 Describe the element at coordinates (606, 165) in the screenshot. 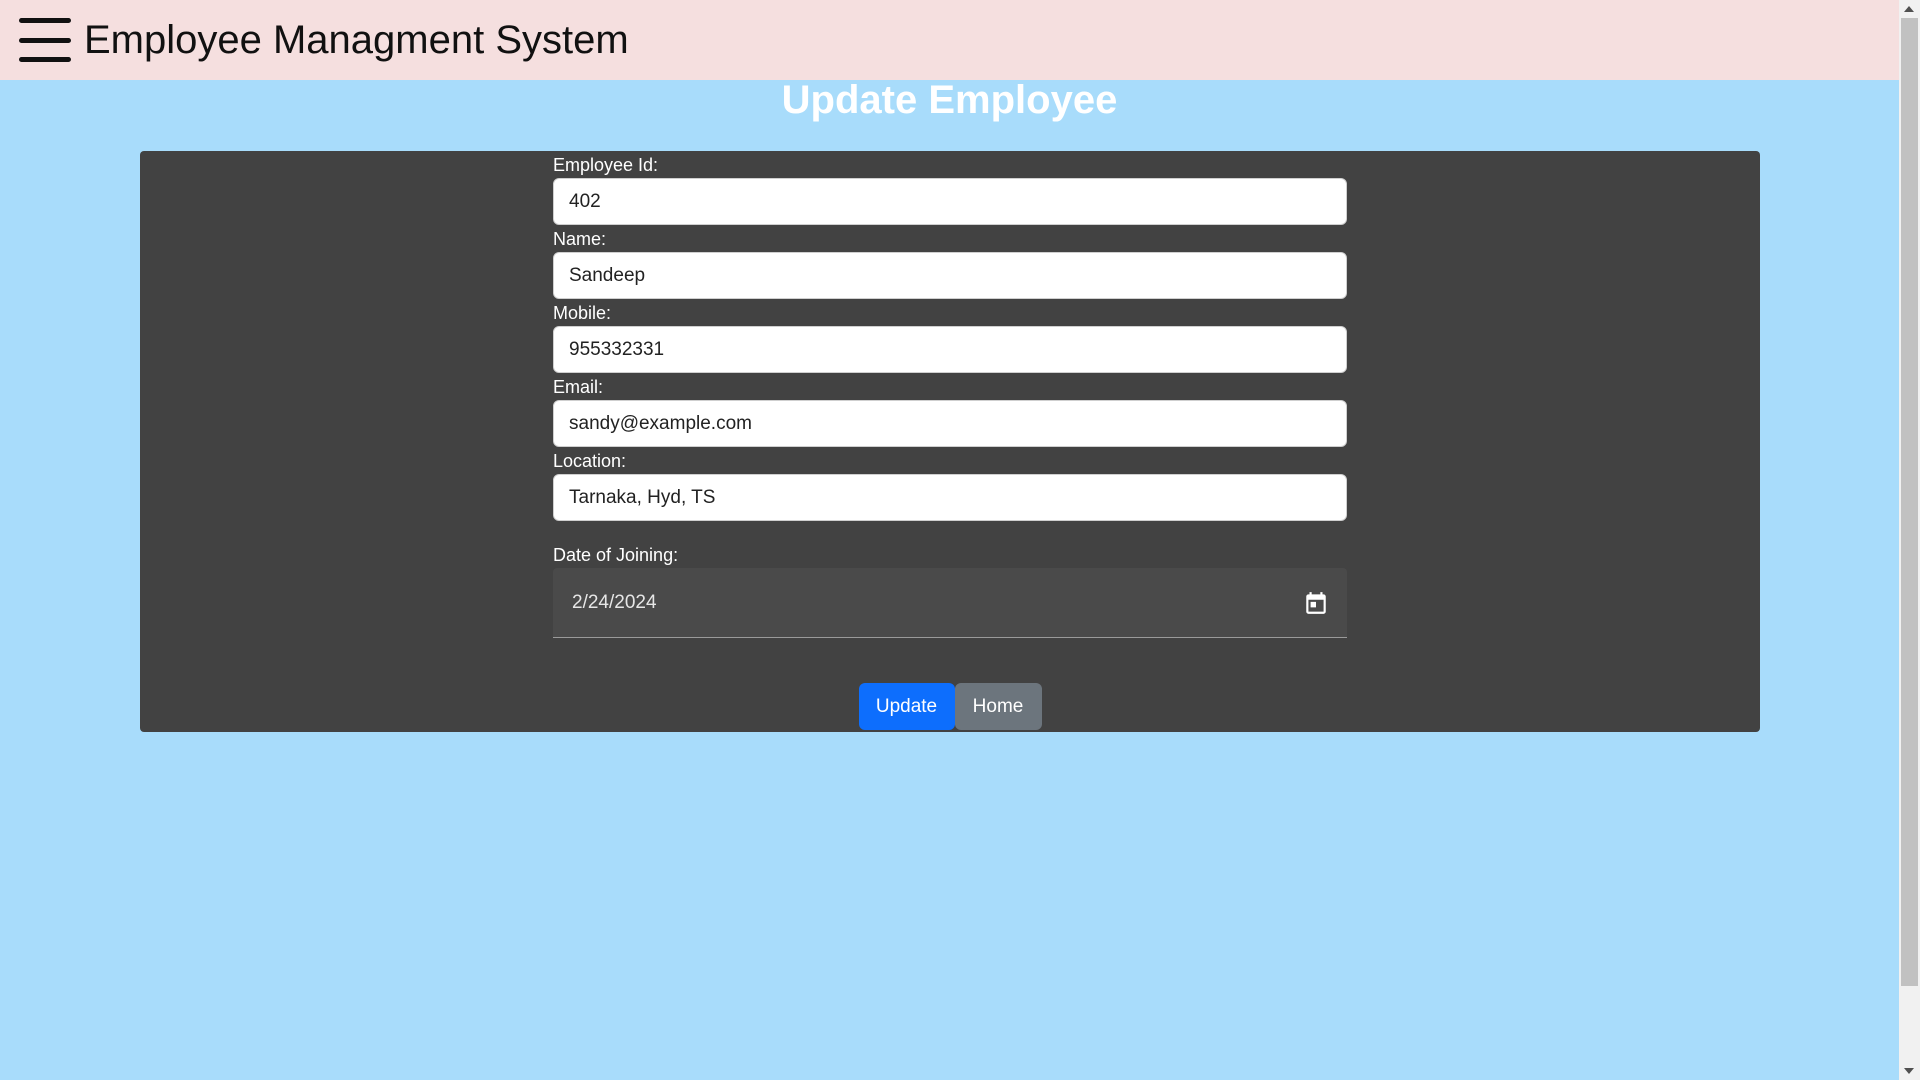

I see `employee-id-label: Employee Id:` at that location.